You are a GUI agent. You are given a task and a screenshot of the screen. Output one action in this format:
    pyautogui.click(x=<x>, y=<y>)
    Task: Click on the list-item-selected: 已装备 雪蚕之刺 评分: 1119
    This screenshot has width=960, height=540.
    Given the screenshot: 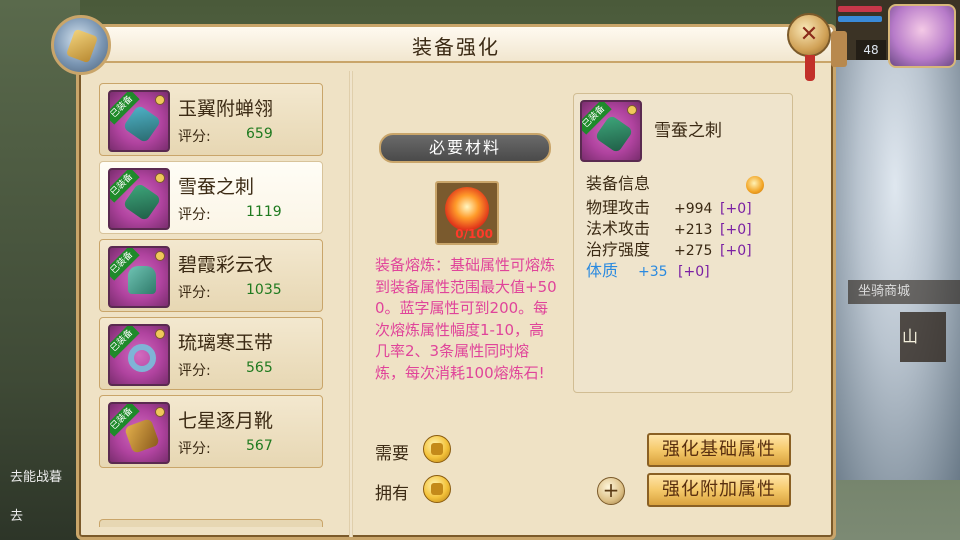 What is the action you would take?
    pyautogui.click(x=211, y=197)
    